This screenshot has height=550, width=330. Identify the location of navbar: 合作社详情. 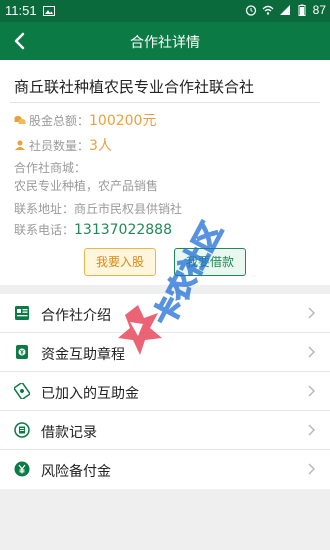
(165, 41).